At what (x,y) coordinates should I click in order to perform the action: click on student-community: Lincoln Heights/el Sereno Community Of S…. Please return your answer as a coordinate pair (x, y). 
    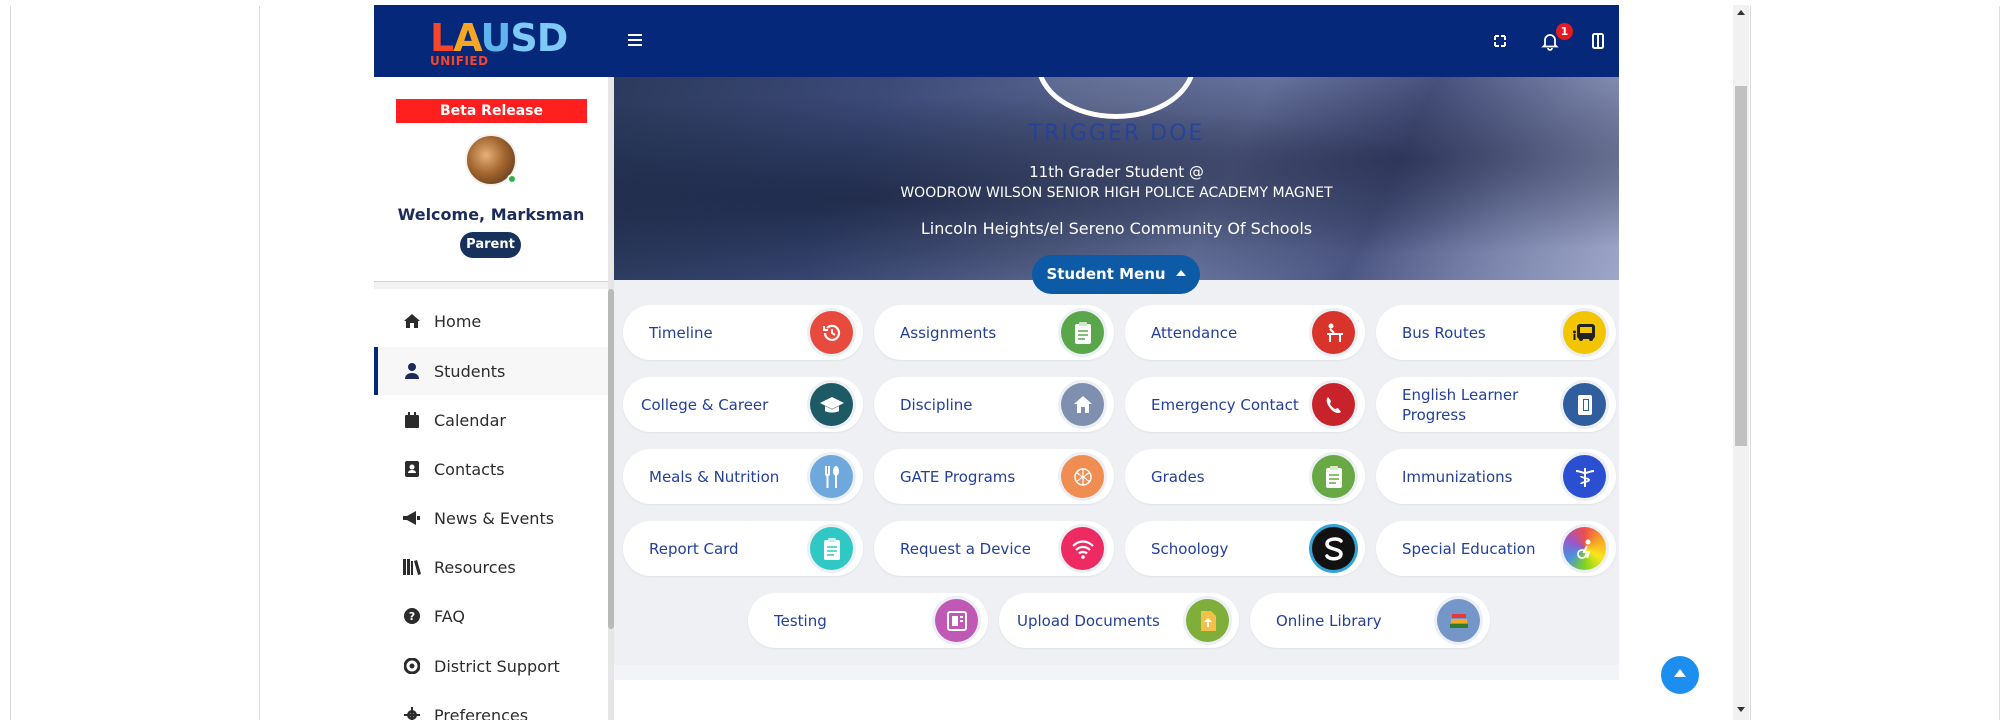
    Looking at the image, I should click on (1116, 228).